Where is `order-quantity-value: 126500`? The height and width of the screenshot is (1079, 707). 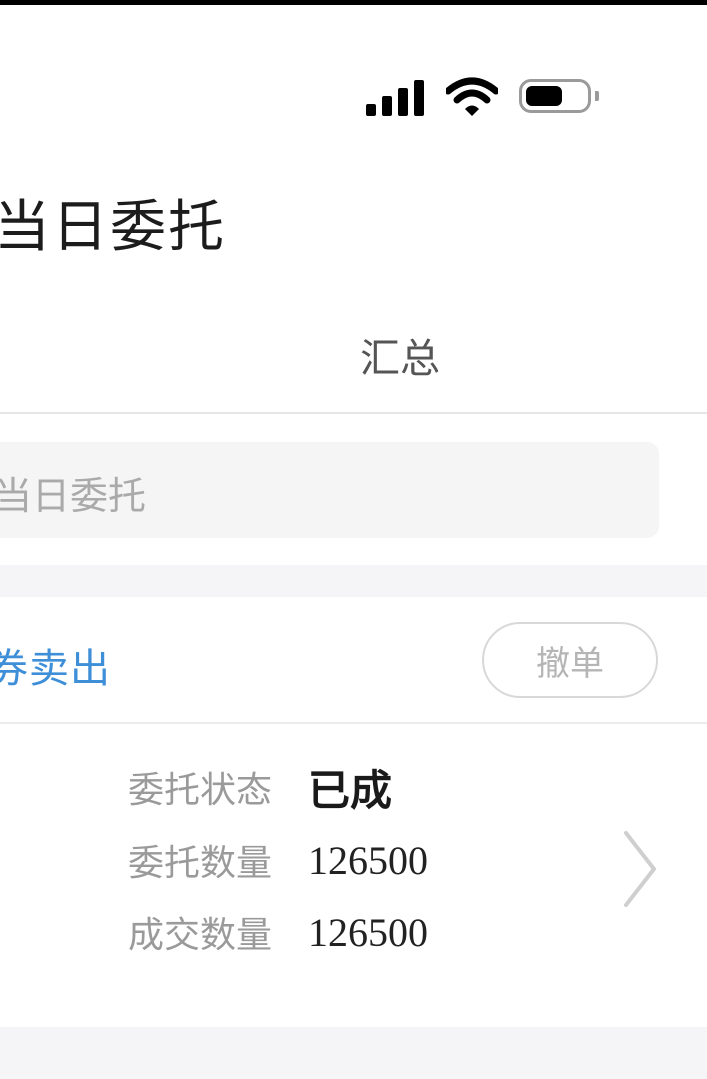 order-quantity-value: 126500 is located at coordinates (368, 860).